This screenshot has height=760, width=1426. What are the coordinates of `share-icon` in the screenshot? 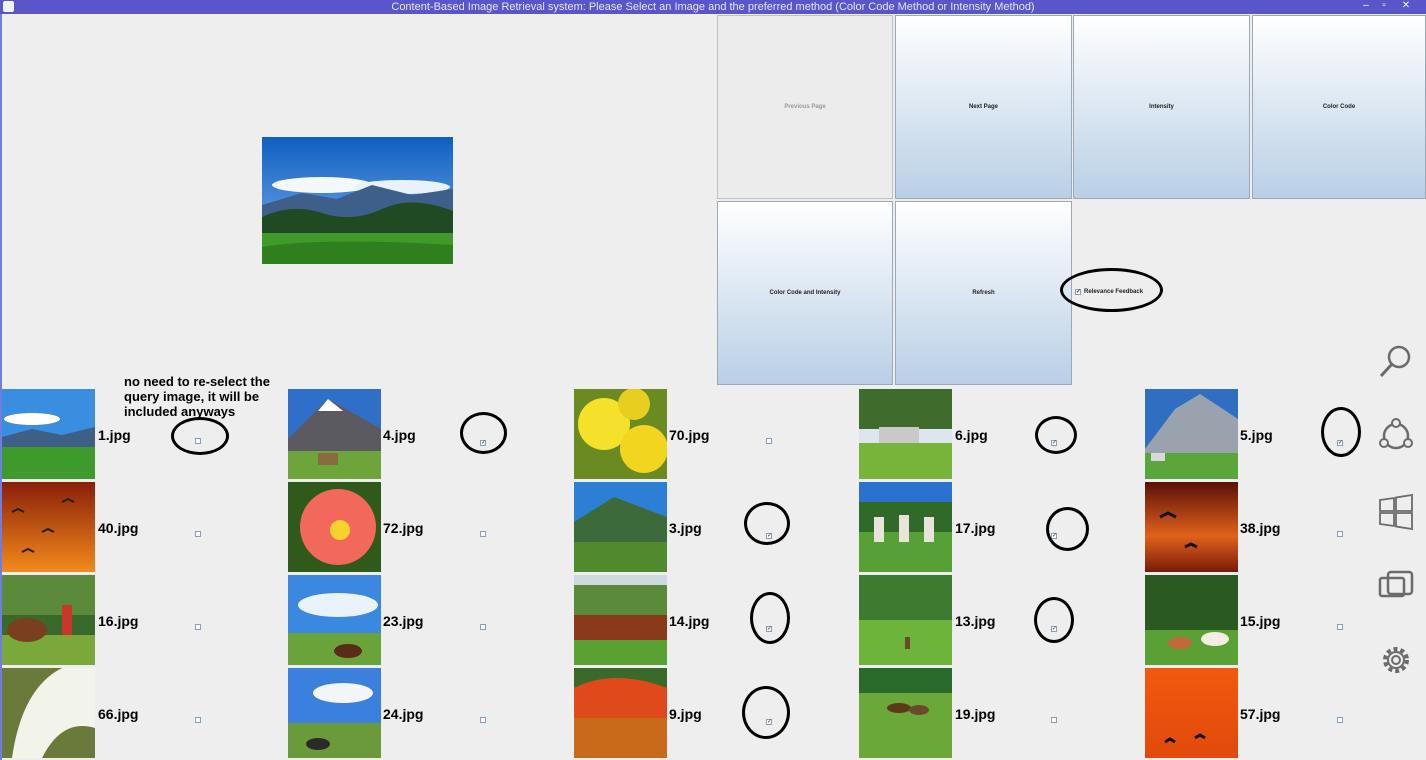 It's located at (1396, 436).